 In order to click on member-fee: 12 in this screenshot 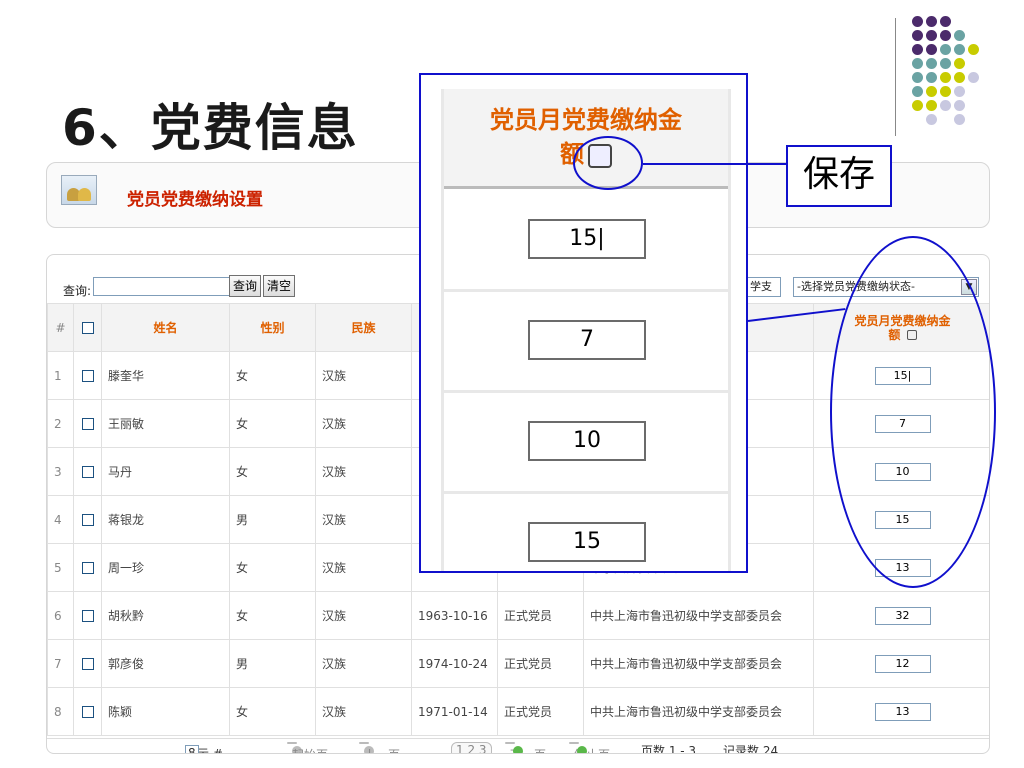, I will do `click(901, 663)`.